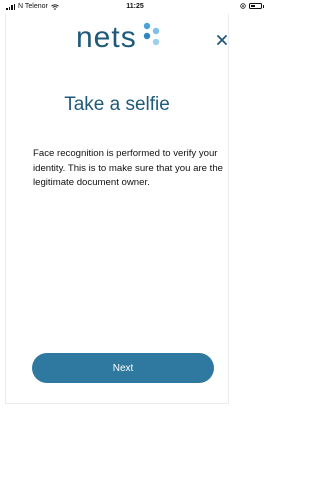 This screenshot has width=320, height=481. What do you see at coordinates (117, 104) in the screenshot?
I see `page-title: Take a selfie` at bounding box center [117, 104].